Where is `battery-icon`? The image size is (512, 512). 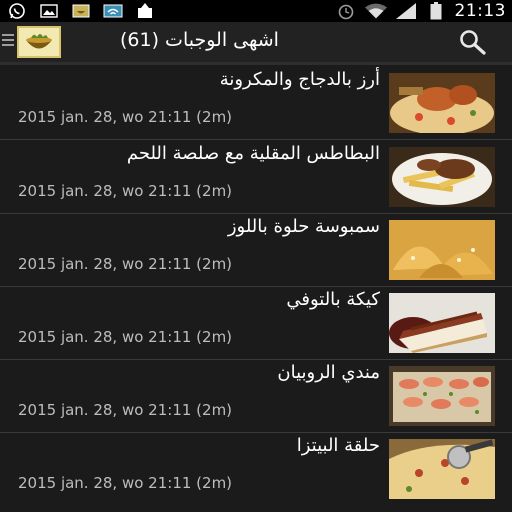
battery-icon is located at coordinates (436, 11).